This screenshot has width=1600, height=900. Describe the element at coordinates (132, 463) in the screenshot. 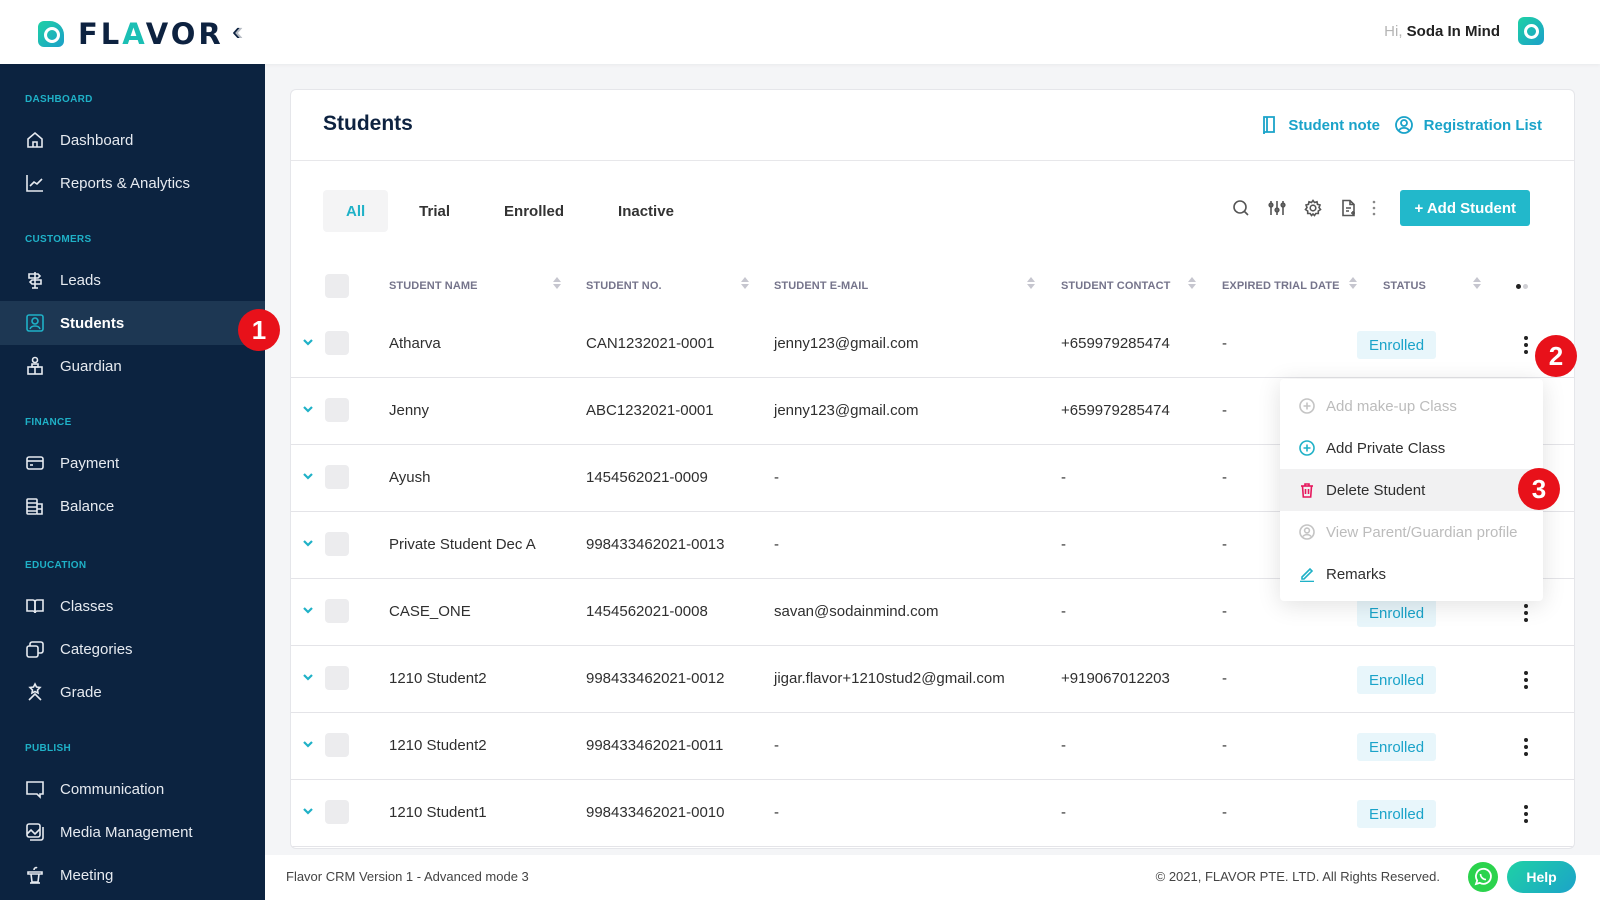

I see `sidebar-item-payment: Payment` at that location.